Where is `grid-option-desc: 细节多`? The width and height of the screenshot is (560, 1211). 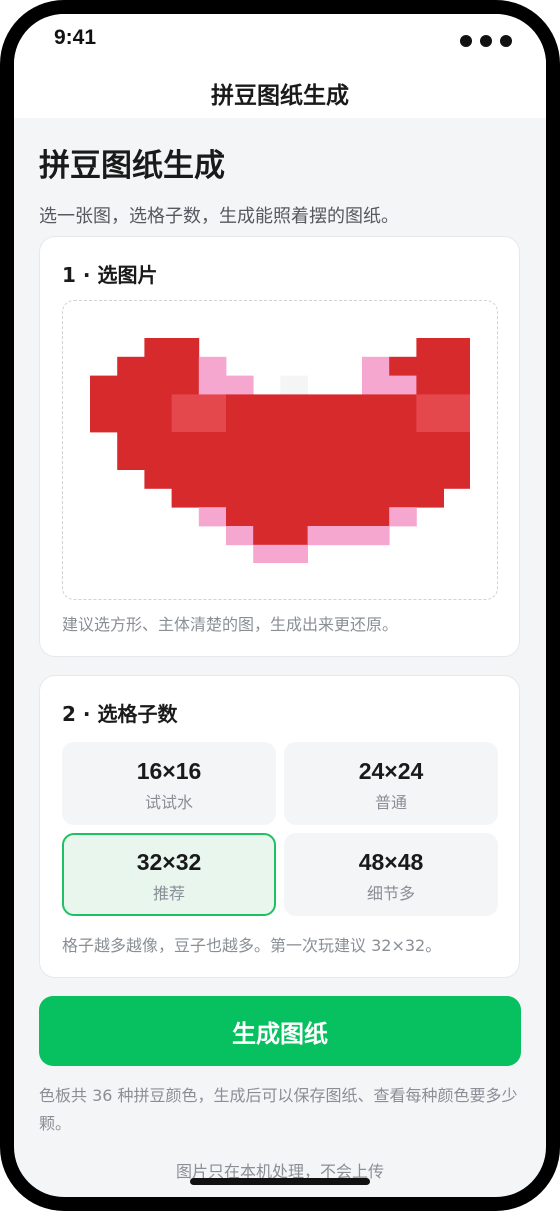
grid-option-desc: 细节多 is located at coordinates (390, 893).